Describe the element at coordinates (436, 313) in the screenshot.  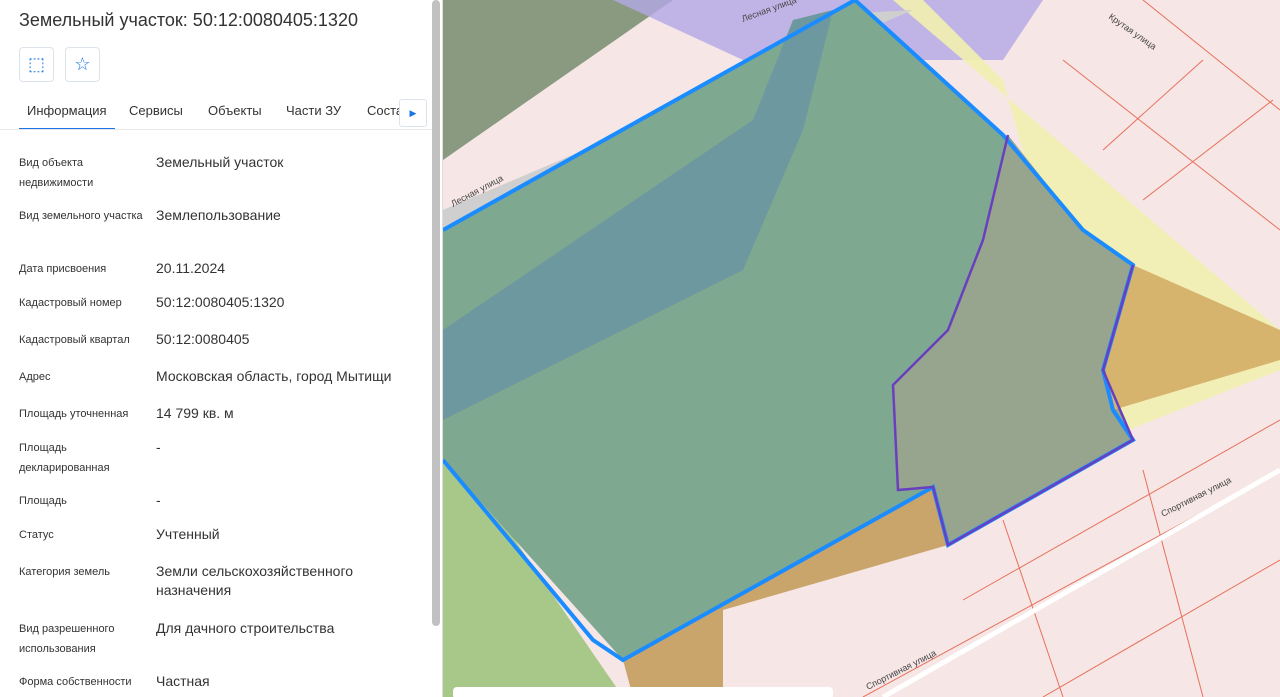
I see `scrollbar` at that location.